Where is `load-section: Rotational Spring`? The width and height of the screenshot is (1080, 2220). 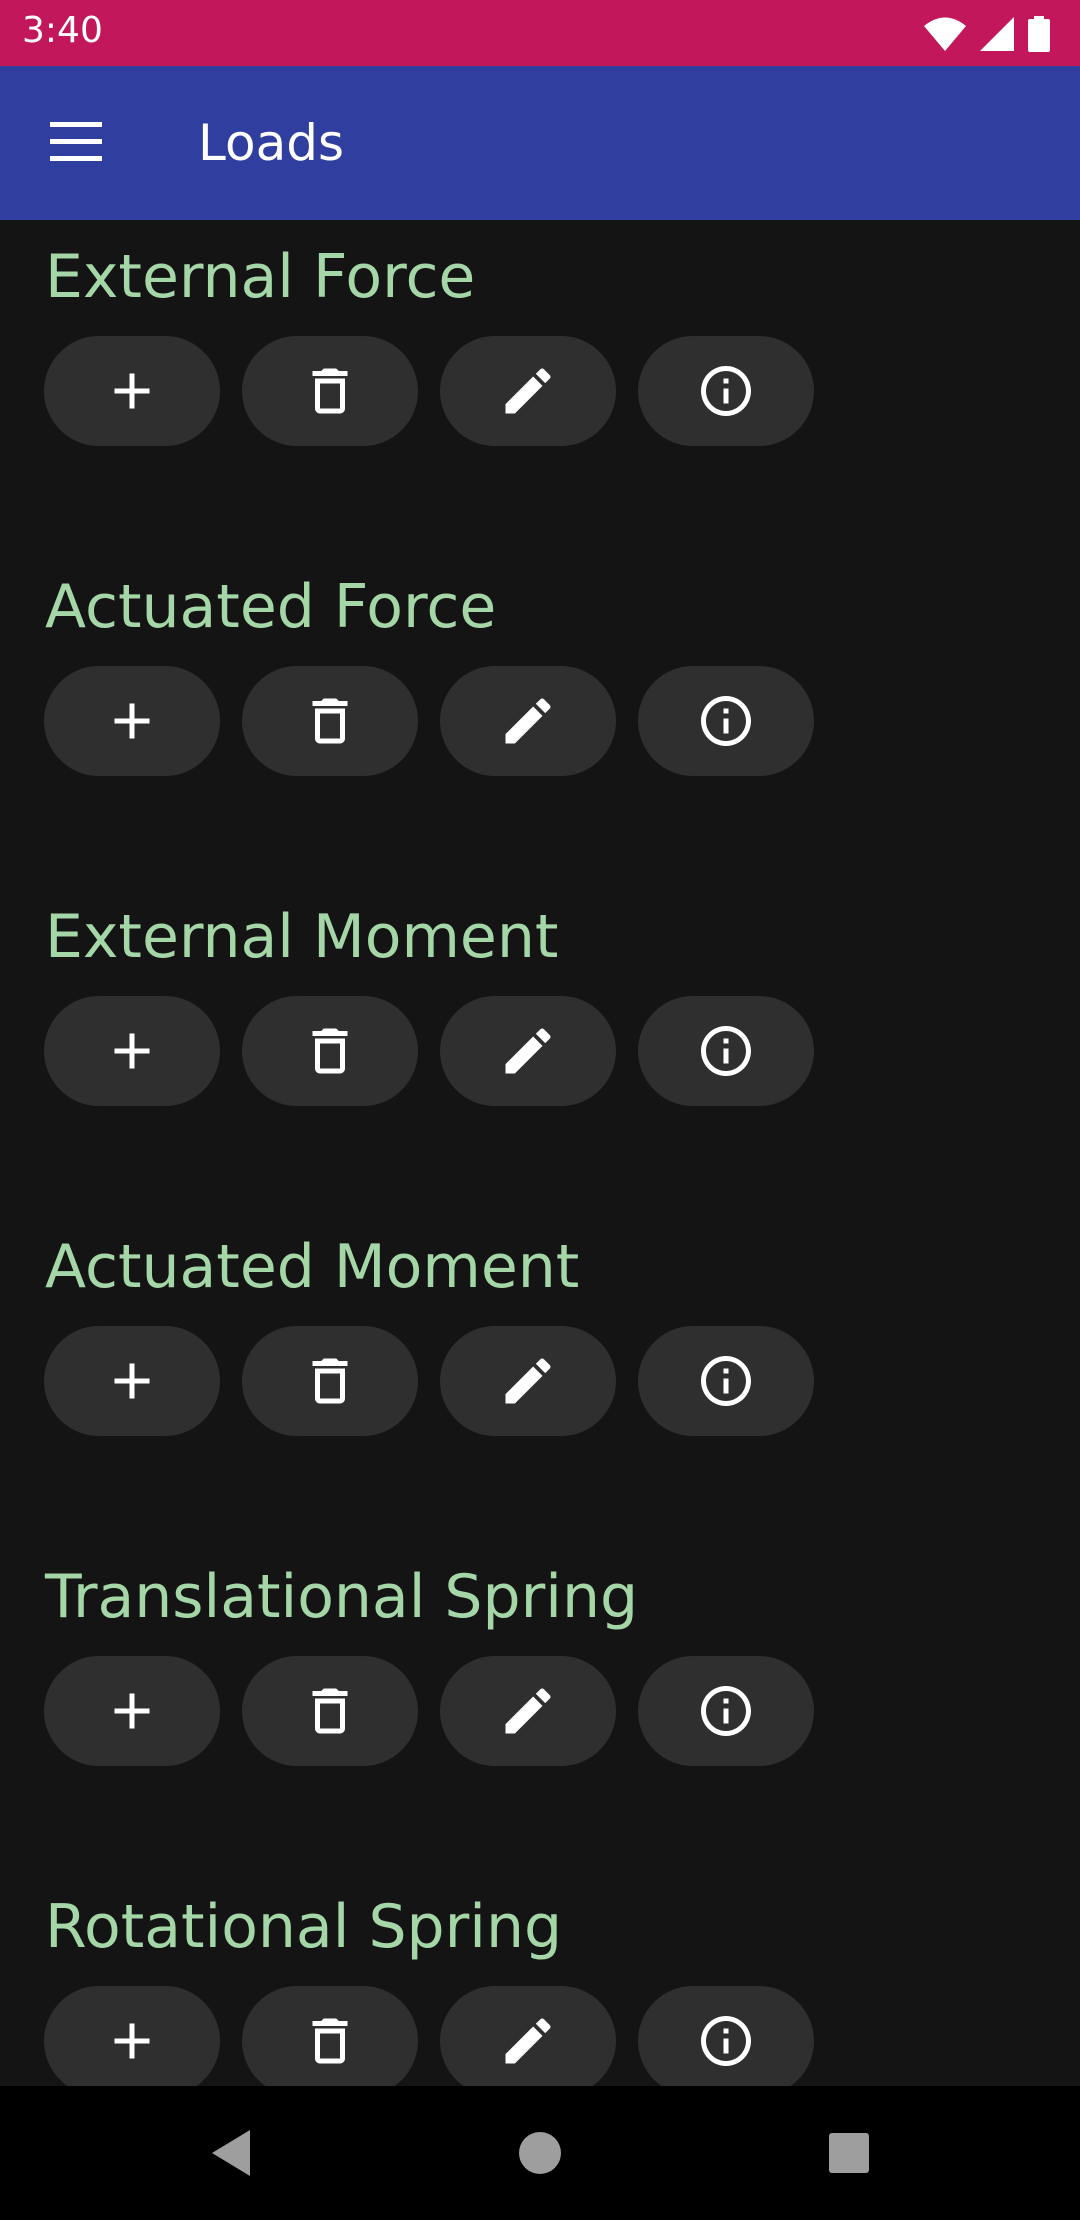 load-section: Rotational Spring is located at coordinates (540, 1989).